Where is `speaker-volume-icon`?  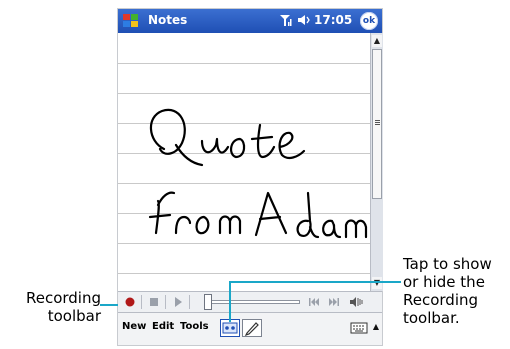 speaker-volume-icon is located at coordinates (356, 302).